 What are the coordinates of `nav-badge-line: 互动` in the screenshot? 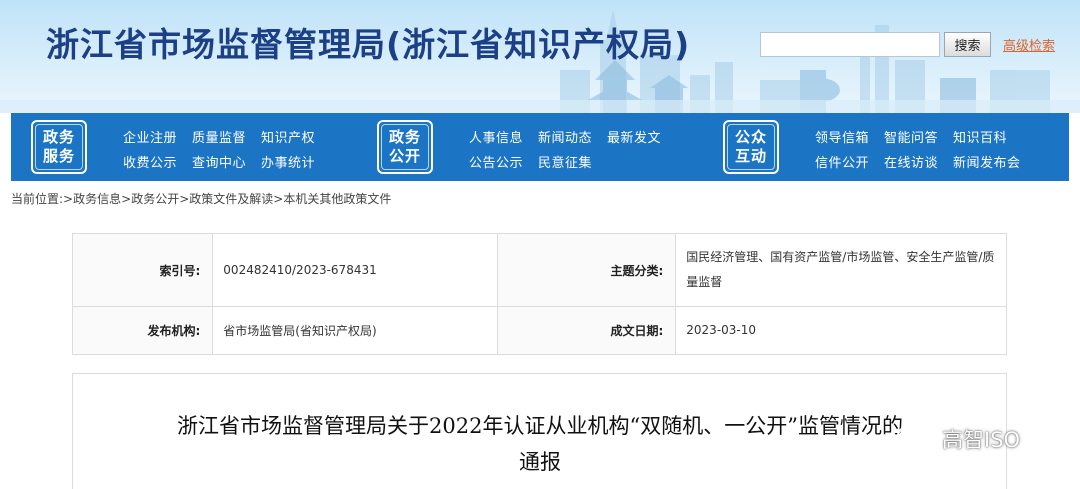 It's located at (750, 156).